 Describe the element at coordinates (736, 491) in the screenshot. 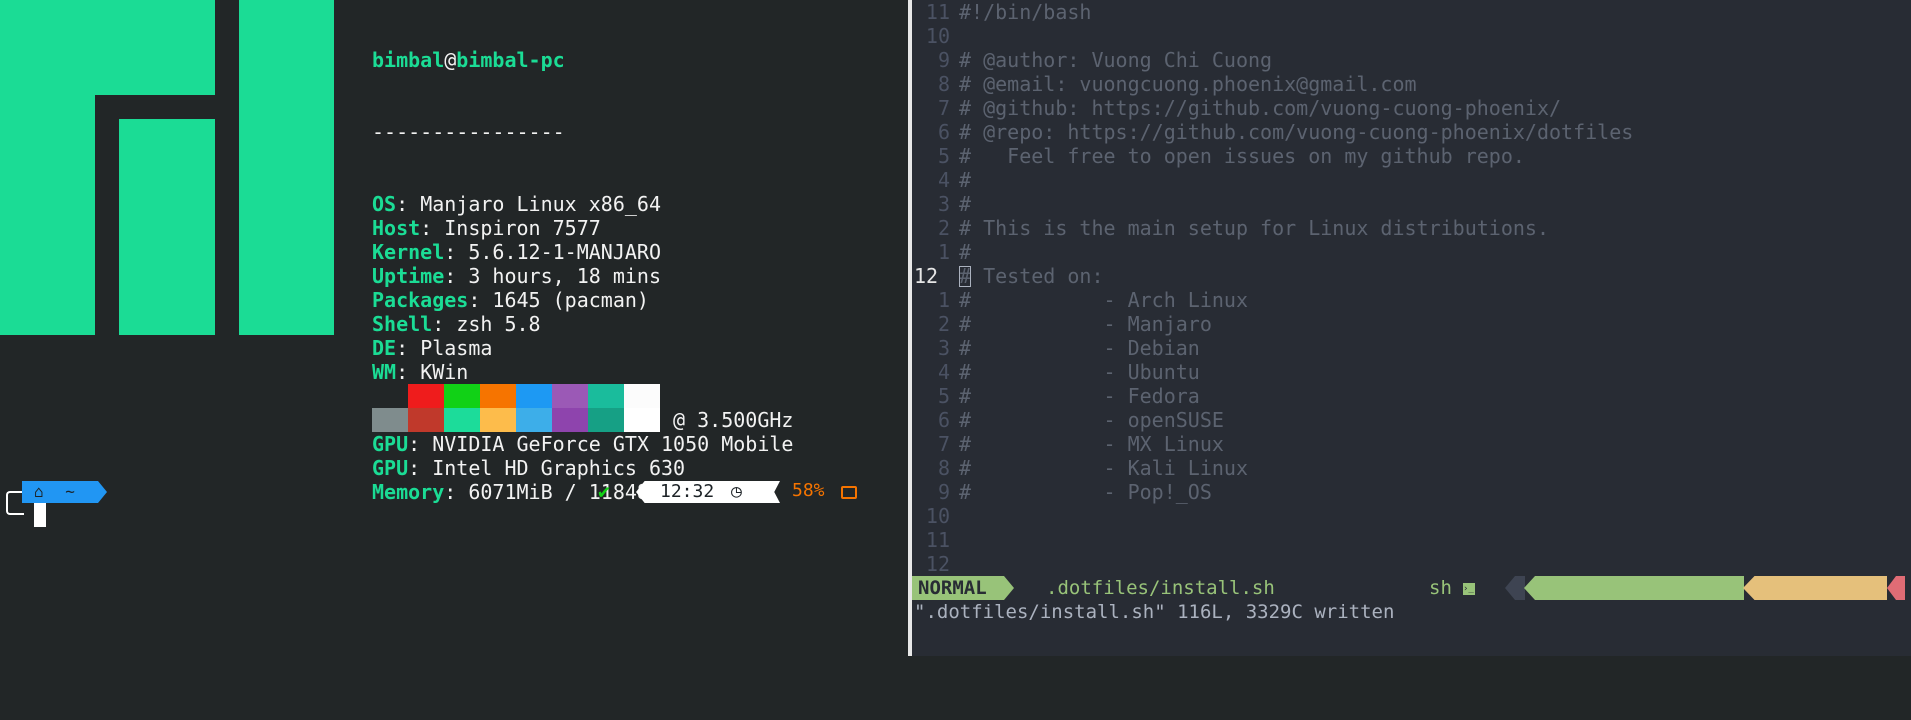

I see `clock-icon: ◷` at that location.